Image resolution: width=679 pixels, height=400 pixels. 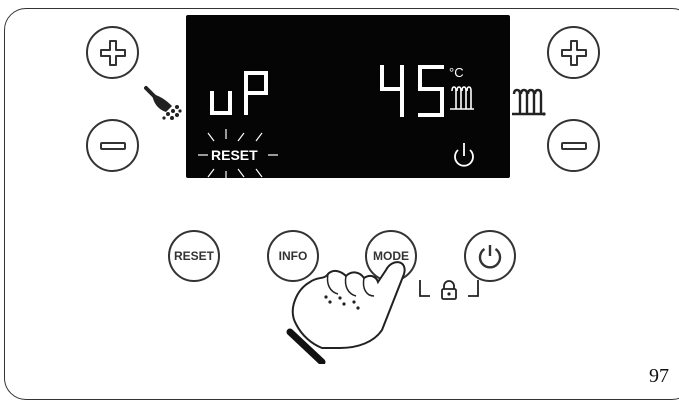 I want to click on shower-tap-icon, so click(x=163, y=103).